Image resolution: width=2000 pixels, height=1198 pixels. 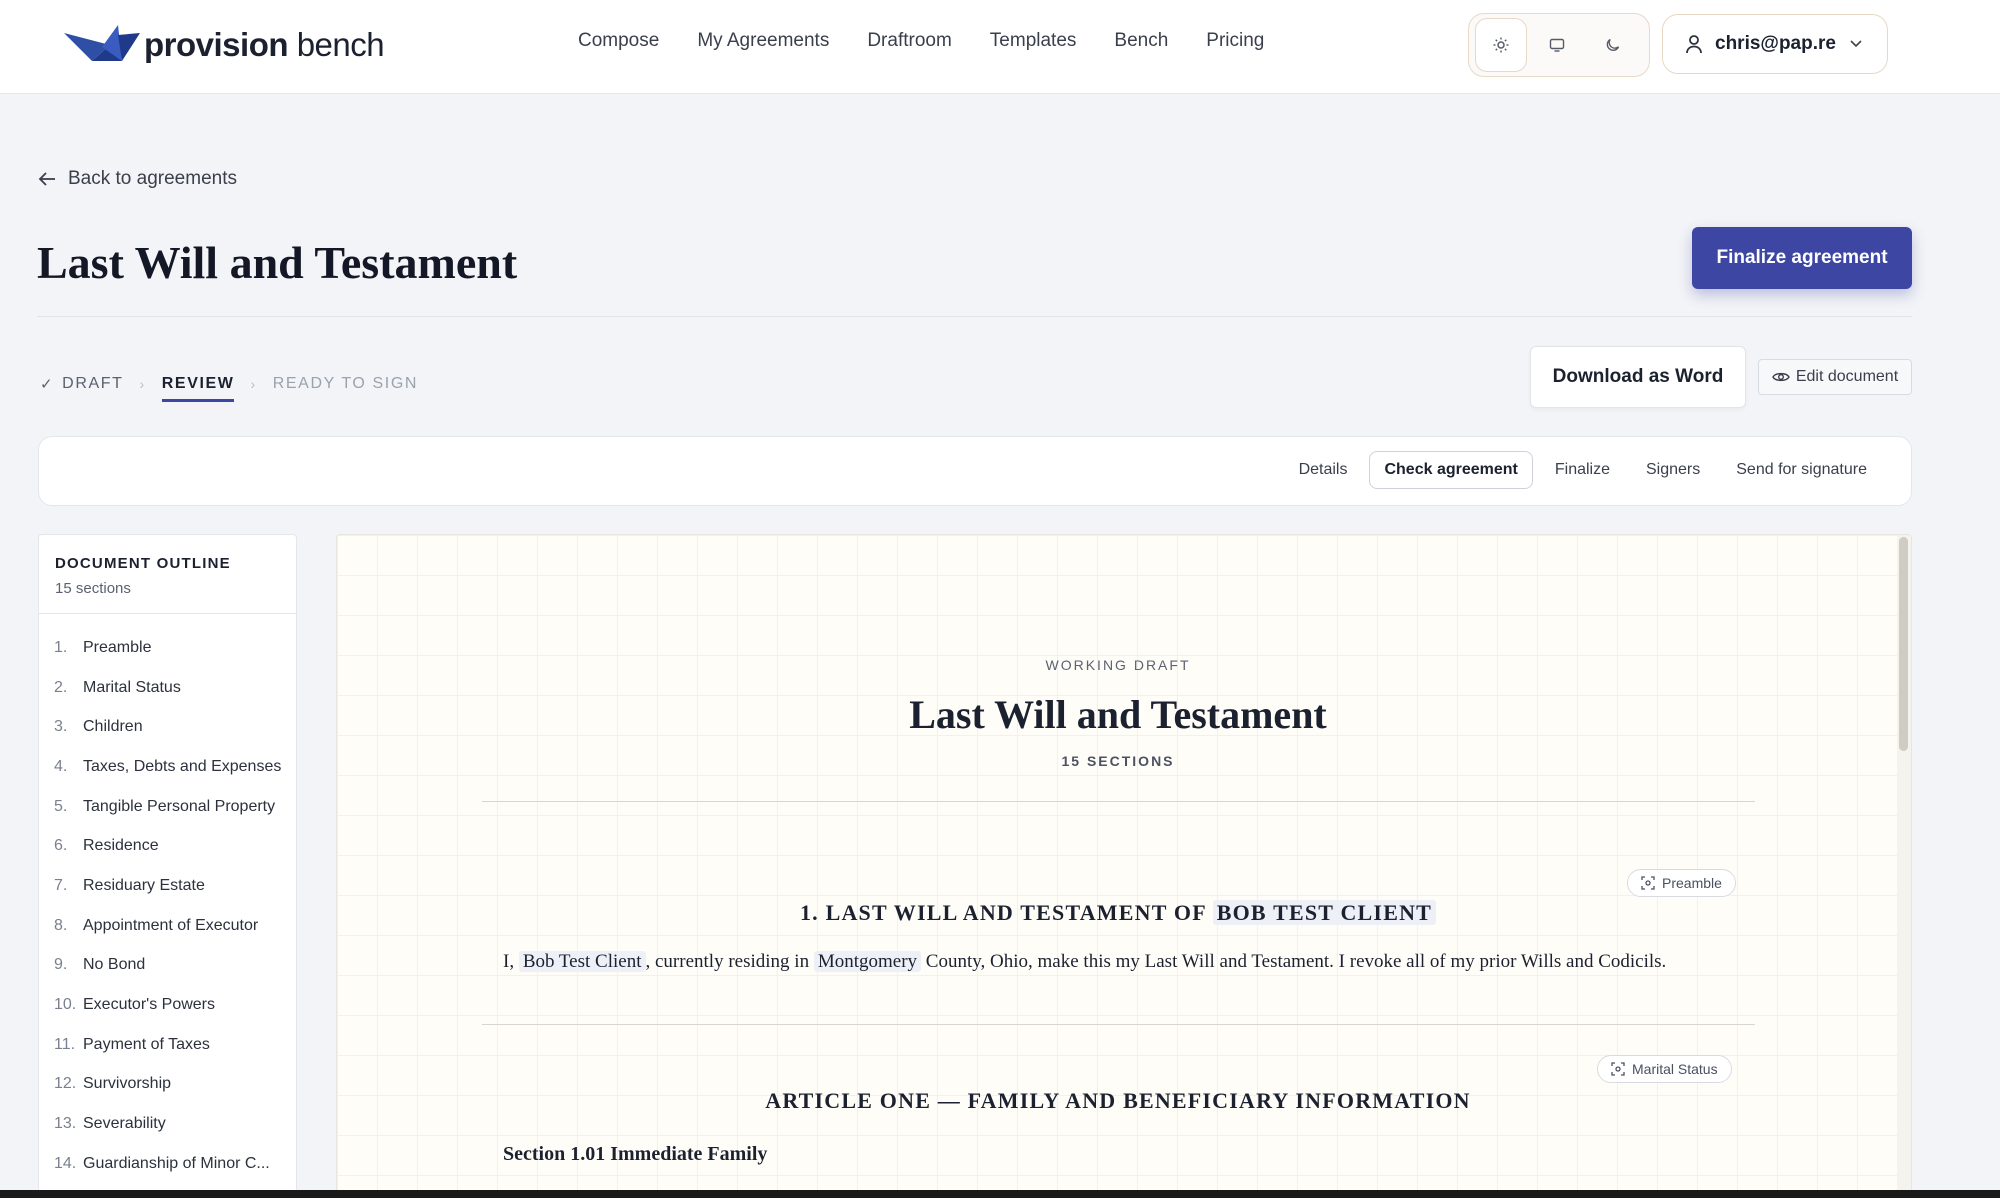 I want to click on section-tag-label: Preamble, so click(x=1692, y=883).